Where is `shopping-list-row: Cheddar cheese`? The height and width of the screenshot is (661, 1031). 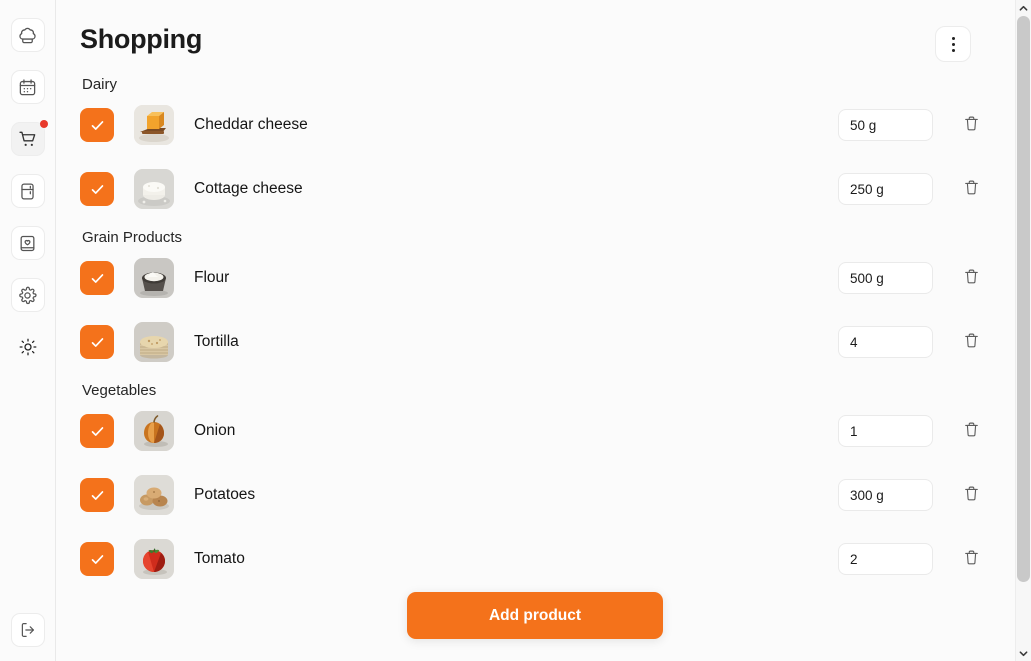
shopping-list-row: Cheddar cheese is located at coordinates (533, 125).